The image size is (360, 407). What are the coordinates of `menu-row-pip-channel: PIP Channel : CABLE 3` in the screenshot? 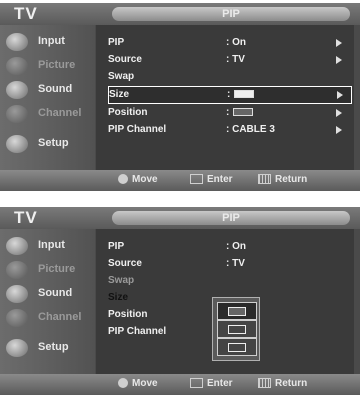 It's located at (229, 130).